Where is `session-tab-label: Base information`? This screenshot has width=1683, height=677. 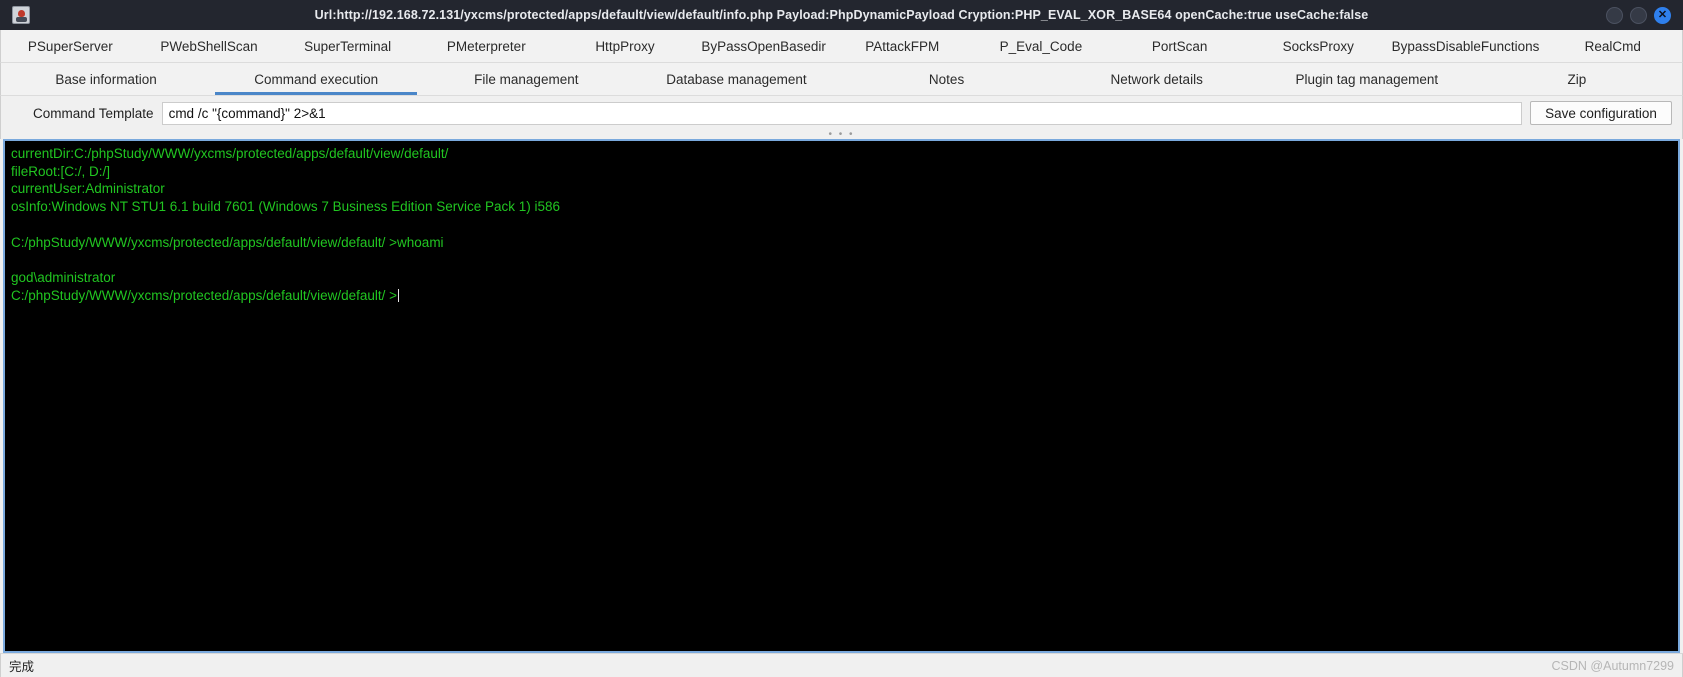
session-tab-label: Base information is located at coordinates (106, 79).